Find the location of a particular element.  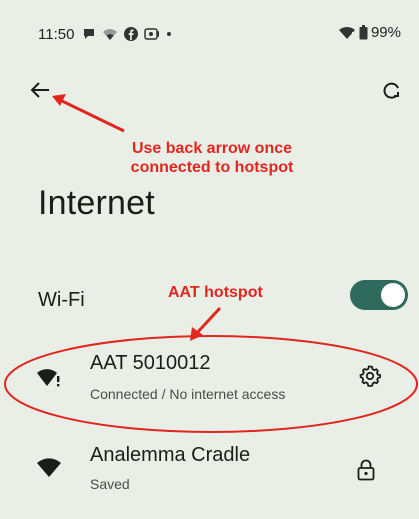

status-system-icons: 99% is located at coordinates (369, 32).